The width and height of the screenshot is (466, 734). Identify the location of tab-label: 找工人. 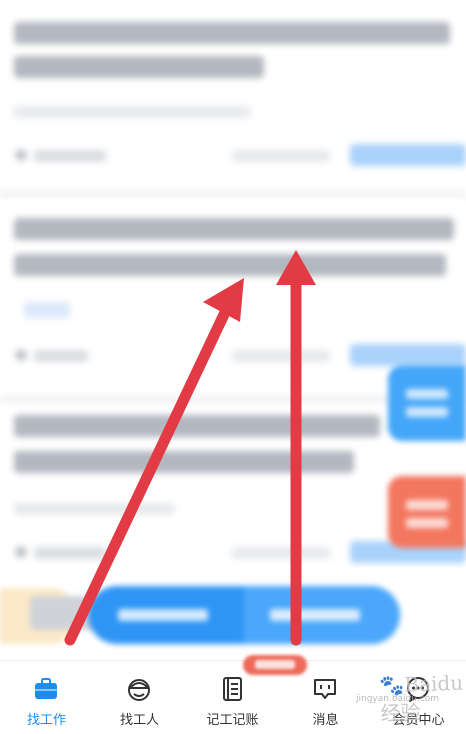
(139, 720).